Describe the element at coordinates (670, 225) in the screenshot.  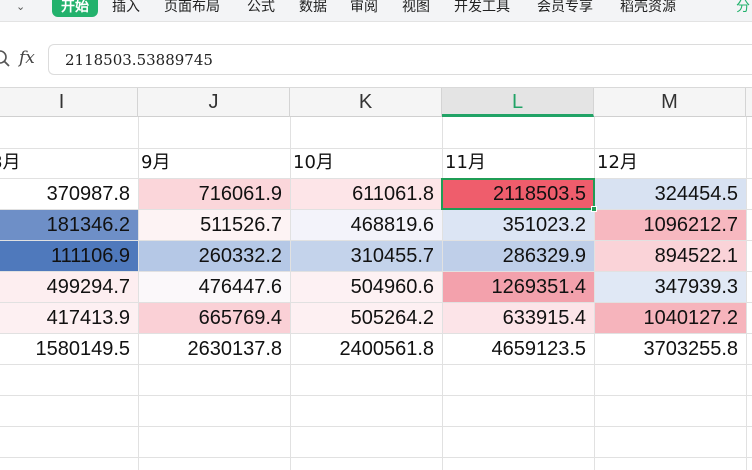
I see `data-cell: 1096212.7` at that location.